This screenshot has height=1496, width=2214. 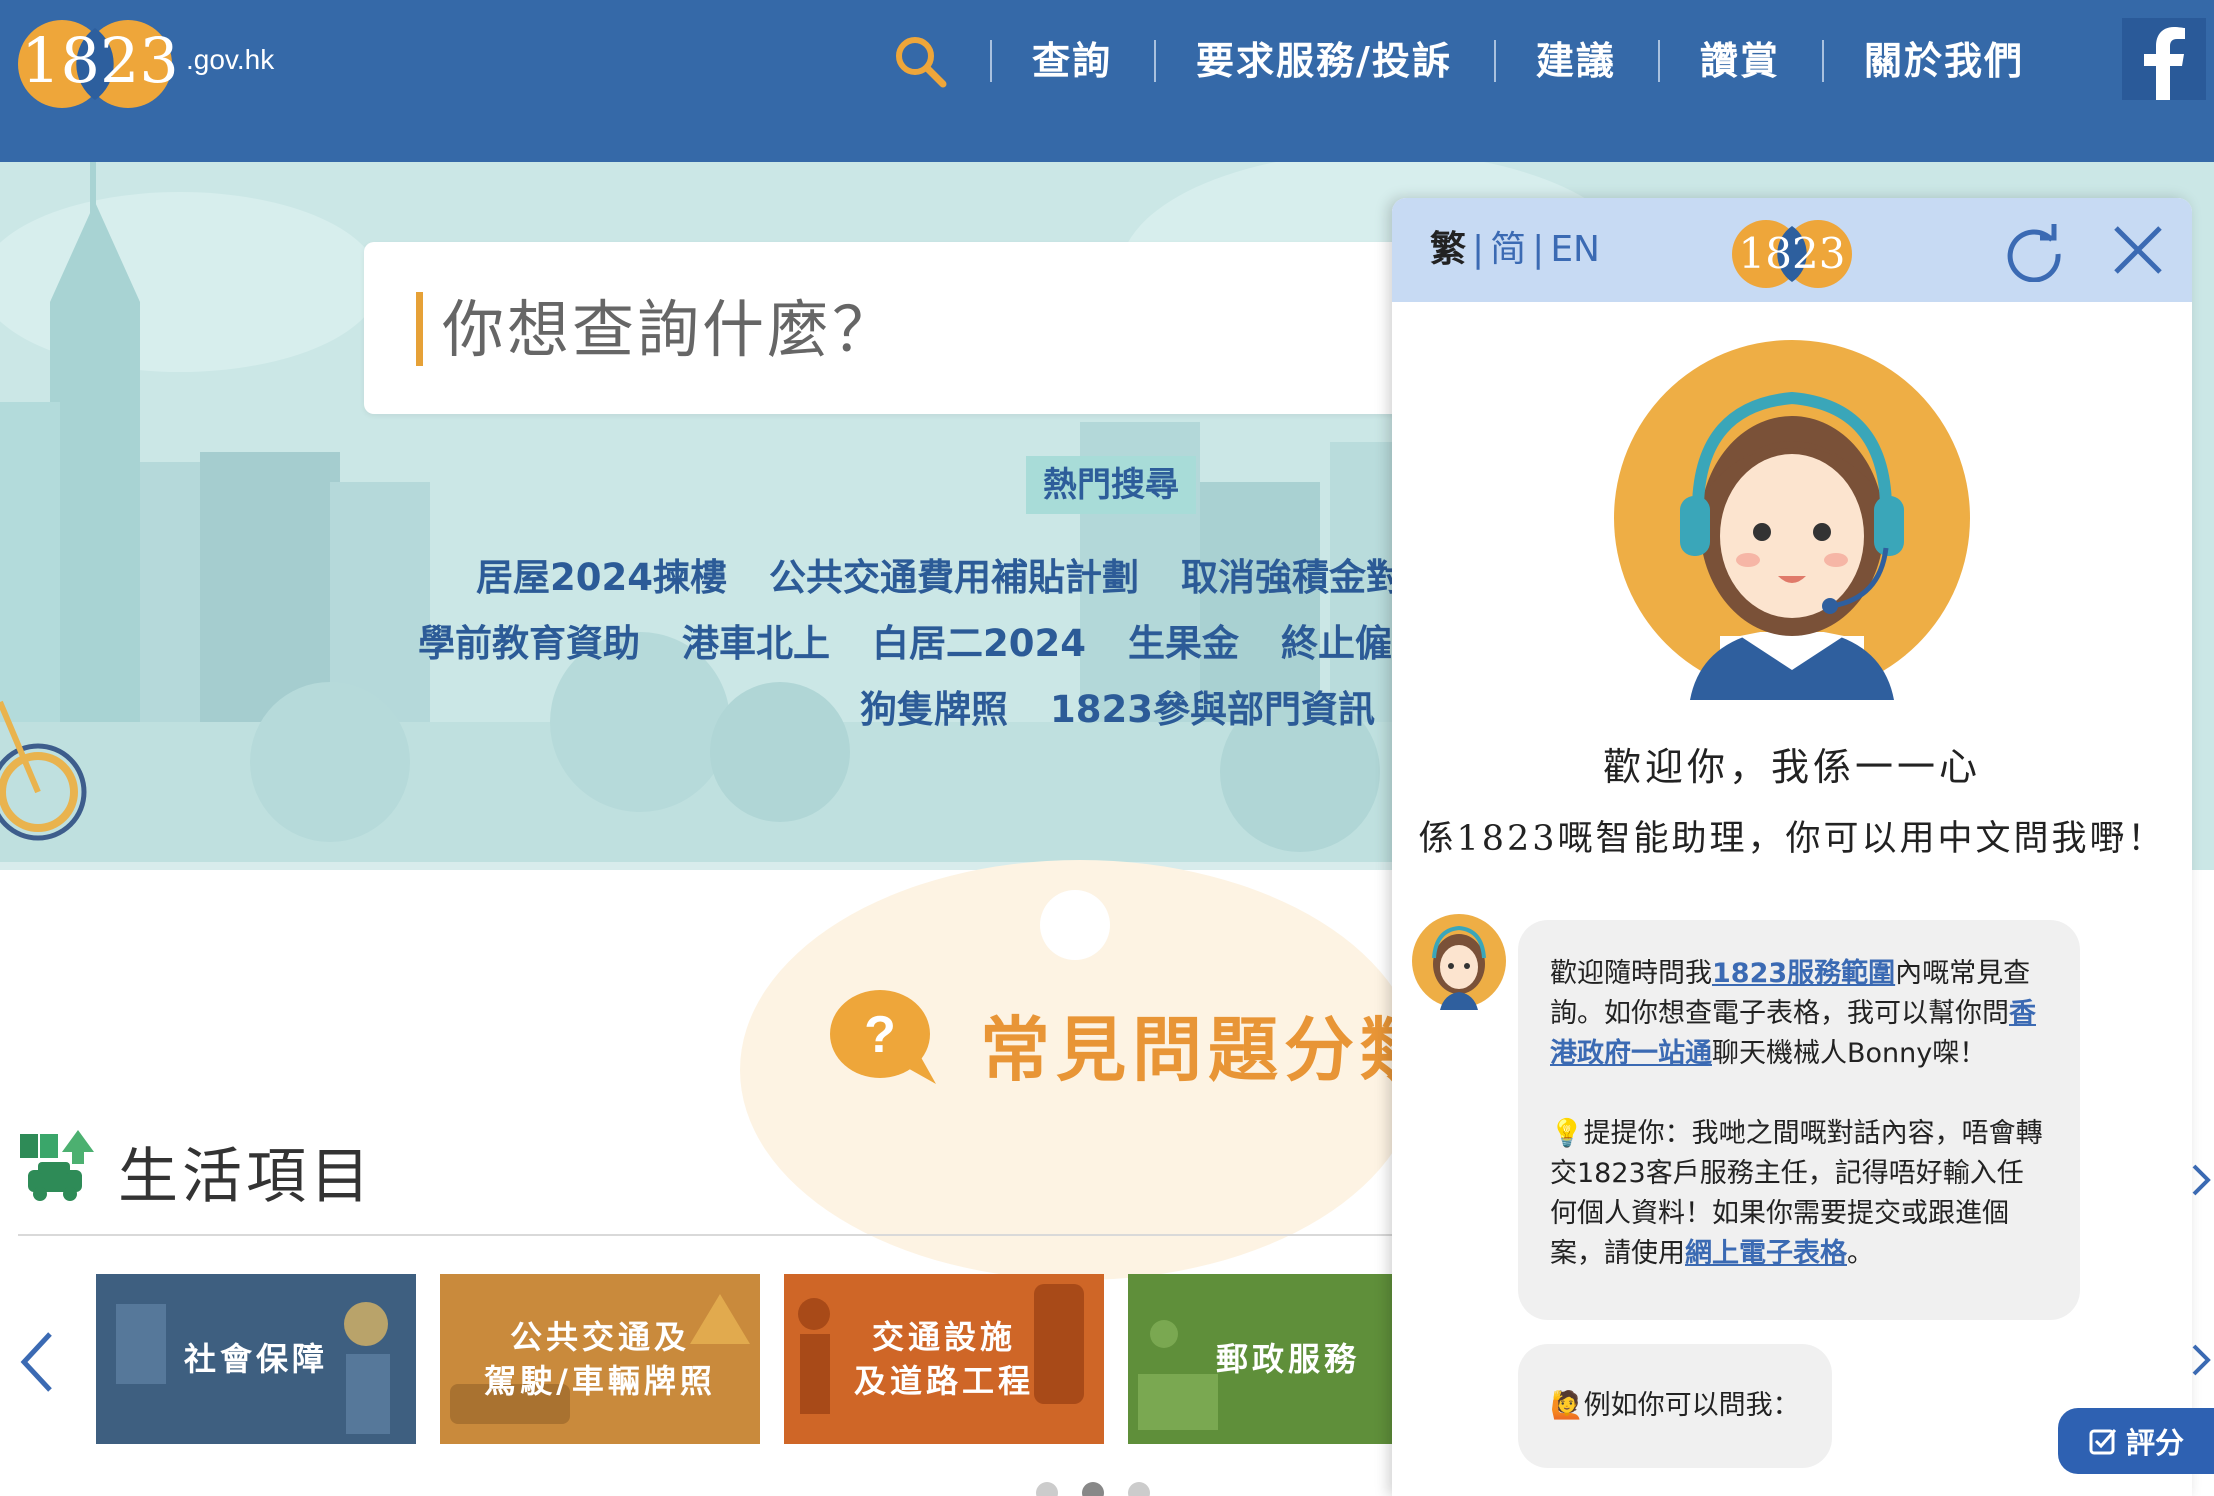 I want to click on card-label: 郵政服務, so click(x=1287, y=1359).